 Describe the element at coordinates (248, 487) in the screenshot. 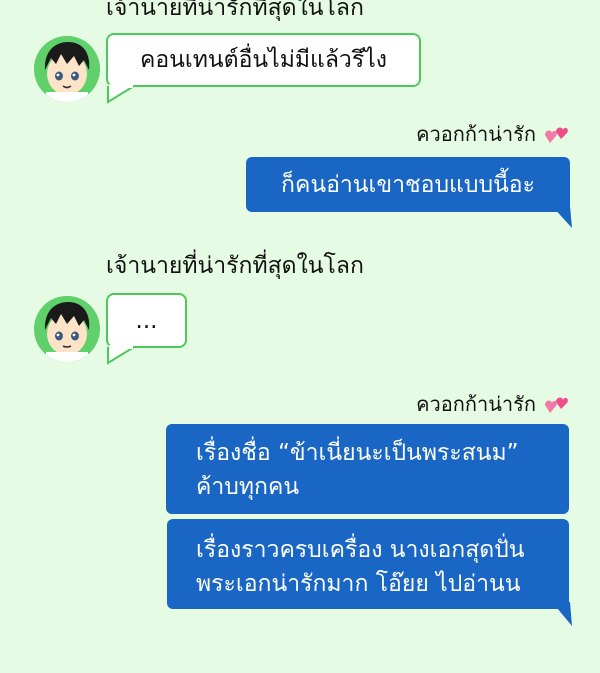

I see `message-text-line: ค้าบทุกคน` at that location.